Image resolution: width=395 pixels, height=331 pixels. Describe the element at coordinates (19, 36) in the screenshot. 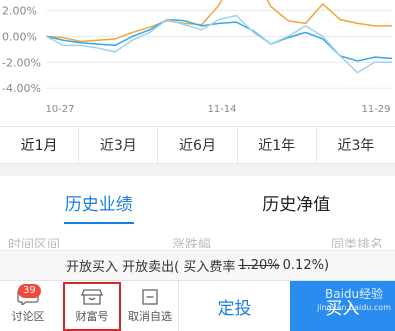

I see `y-tick-label: 0.00%` at that location.